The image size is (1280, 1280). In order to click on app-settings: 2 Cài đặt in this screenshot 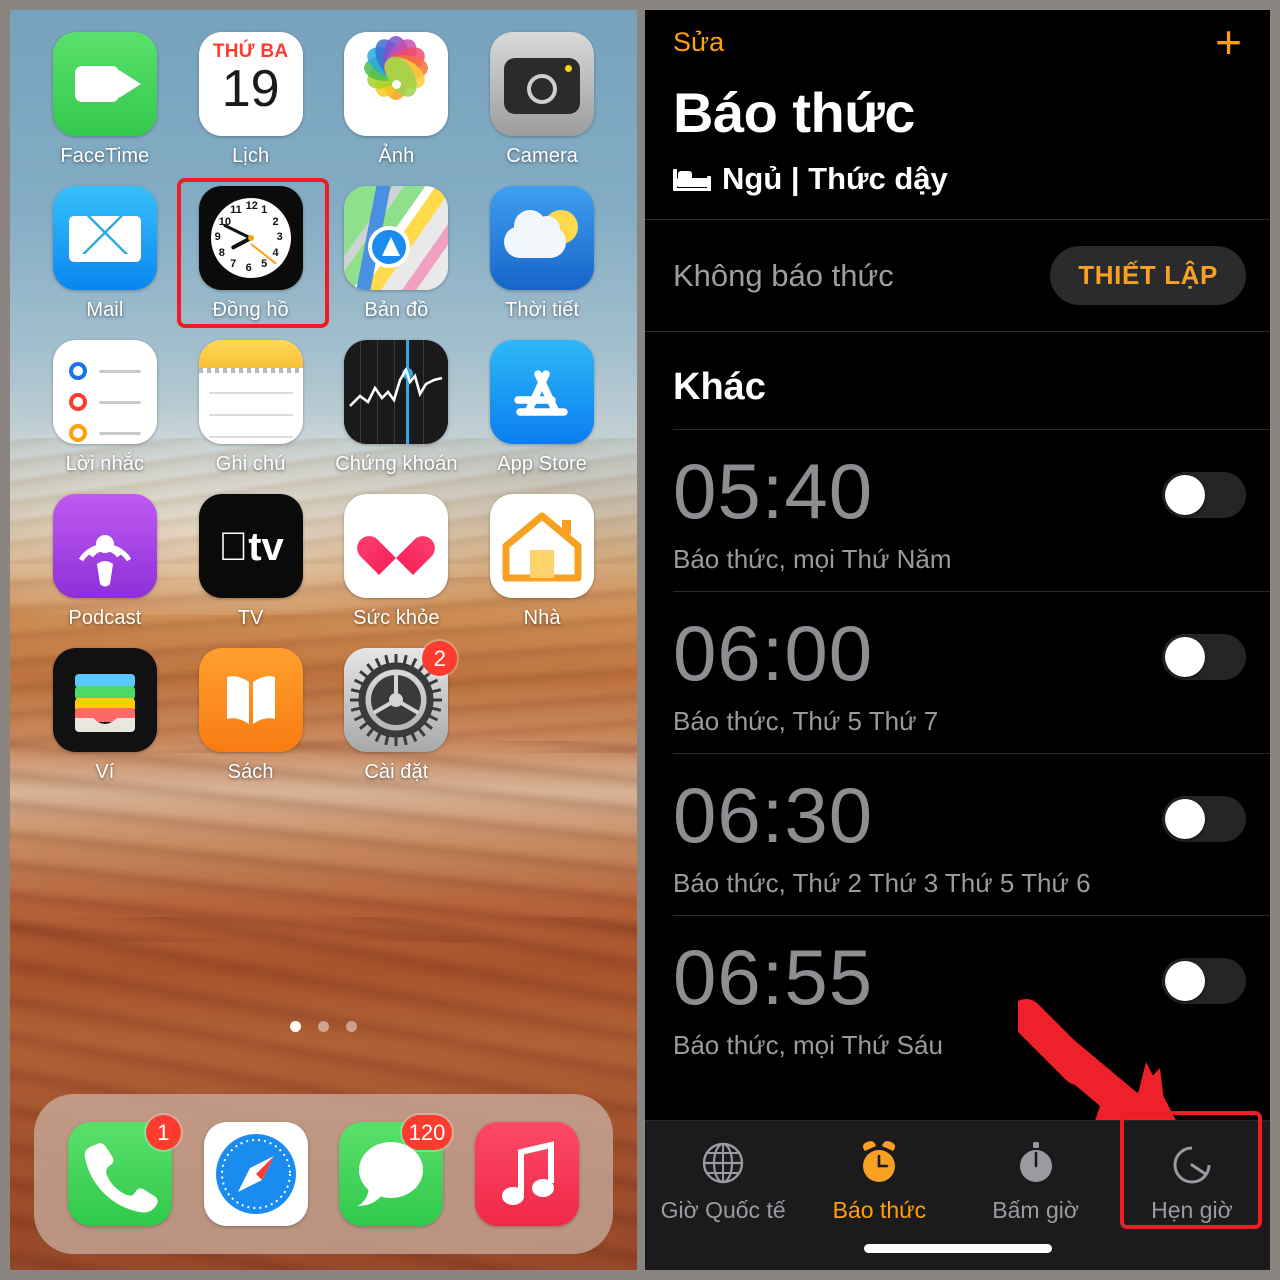, I will do `click(397, 712)`.